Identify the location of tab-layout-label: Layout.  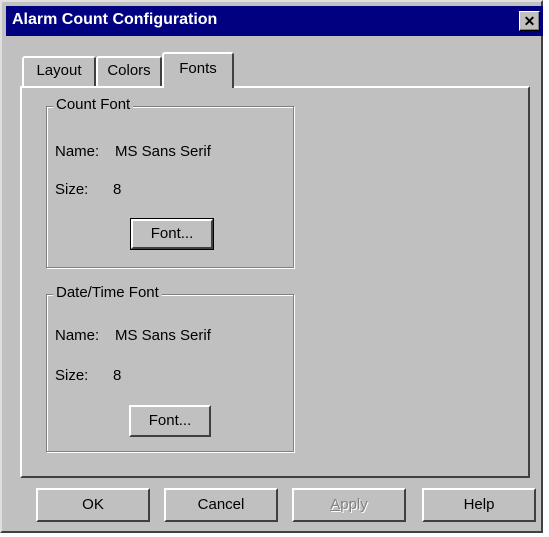
(59, 70).